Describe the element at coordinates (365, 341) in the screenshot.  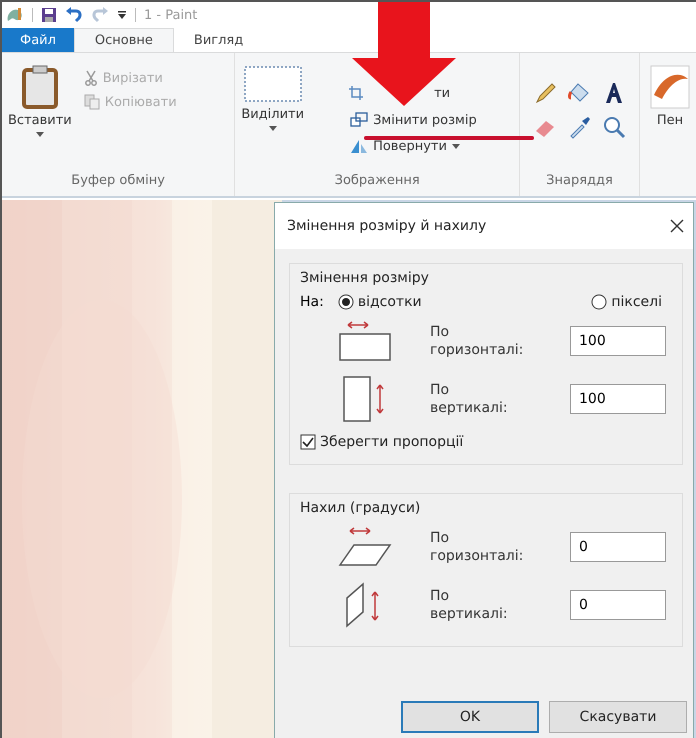
I see `width-icon` at that location.